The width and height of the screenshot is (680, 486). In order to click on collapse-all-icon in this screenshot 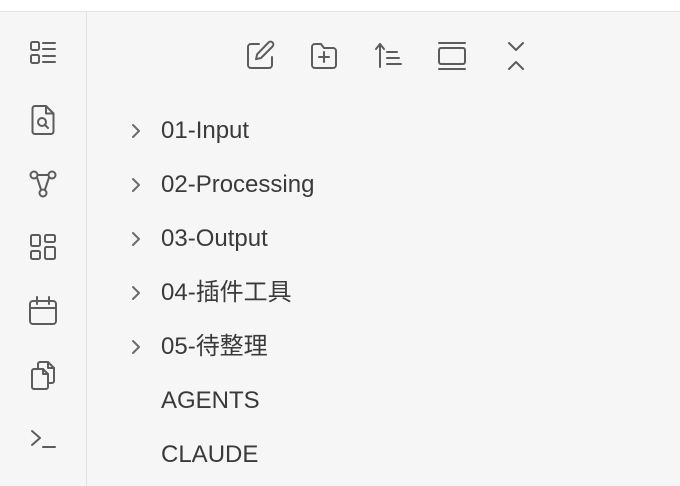, I will do `click(516, 56)`.